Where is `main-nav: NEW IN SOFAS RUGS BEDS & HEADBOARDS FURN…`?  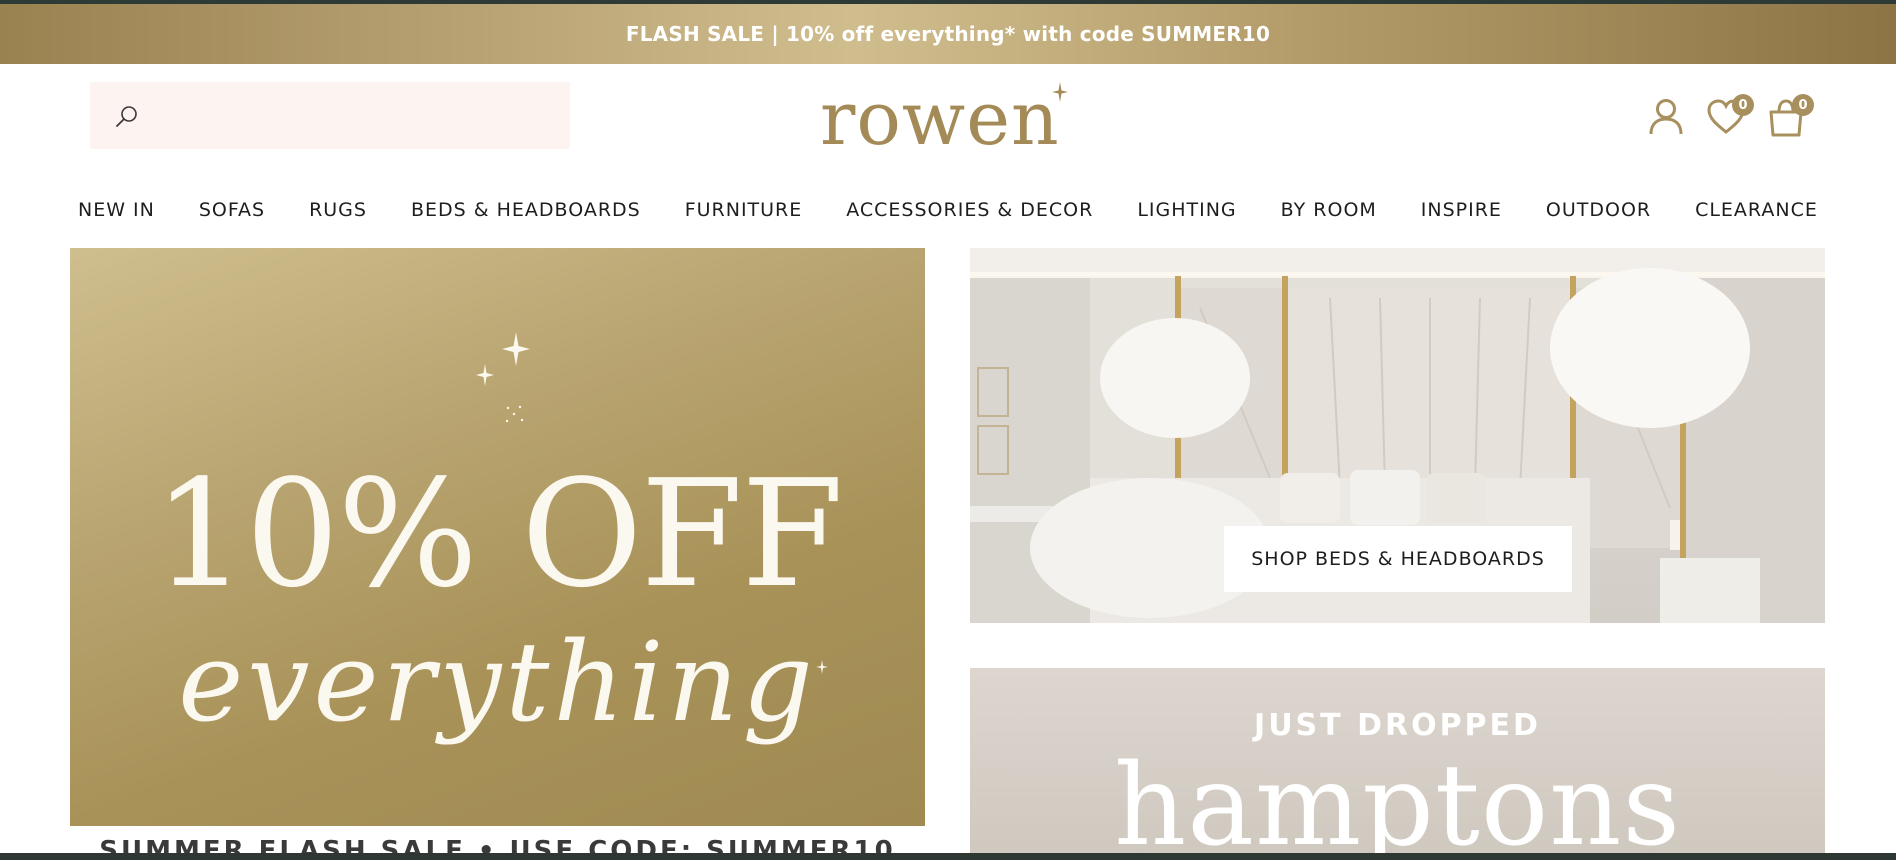
main-nav: NEW IN SOFAS RUGS BEDS & HEADBOARDS FURN… is located at coordinates (948, 210).